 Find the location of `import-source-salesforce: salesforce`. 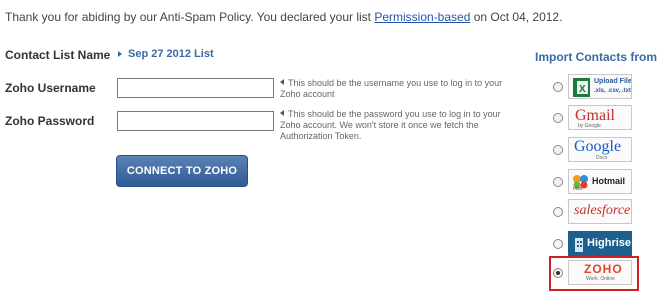

import-source-salesforce: salesforce is located at coordinates (594, 212).